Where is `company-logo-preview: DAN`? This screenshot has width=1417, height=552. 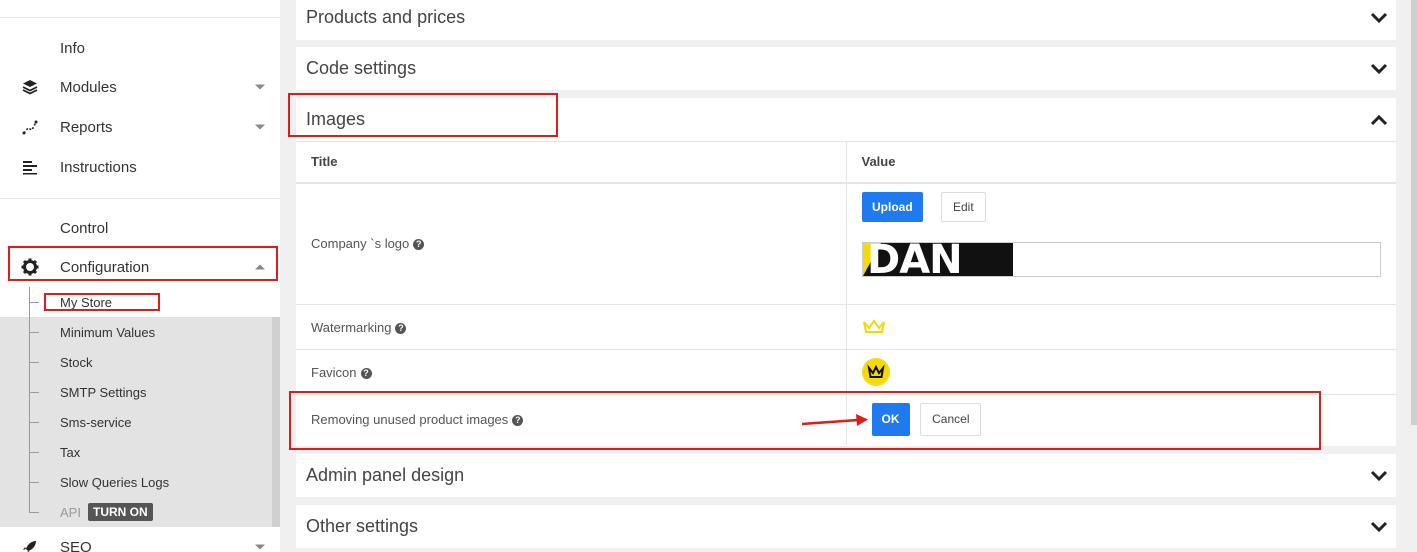
company-logo-preview: DAN is located at coordinates (1121, 259).